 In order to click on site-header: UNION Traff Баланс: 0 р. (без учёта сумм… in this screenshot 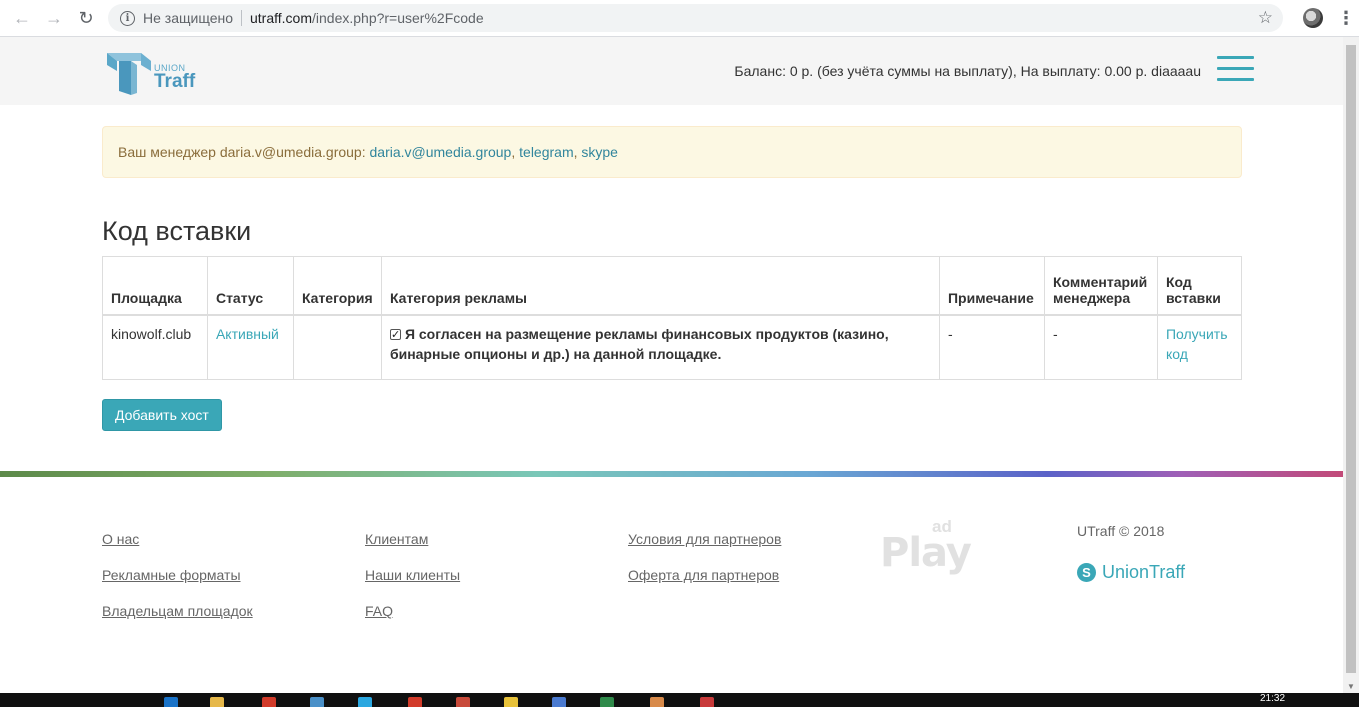, I will do `click(671, 71)`.